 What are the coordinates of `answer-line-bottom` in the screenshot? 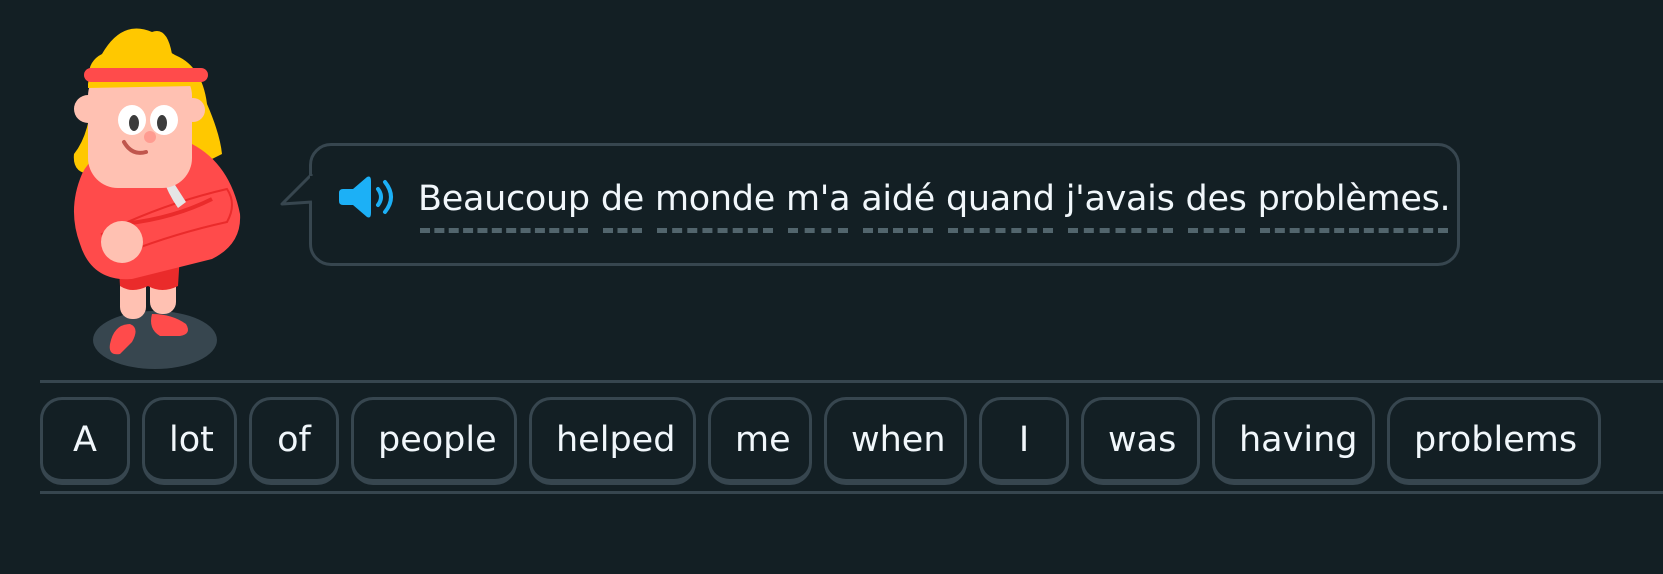 It's located at (851, 492).